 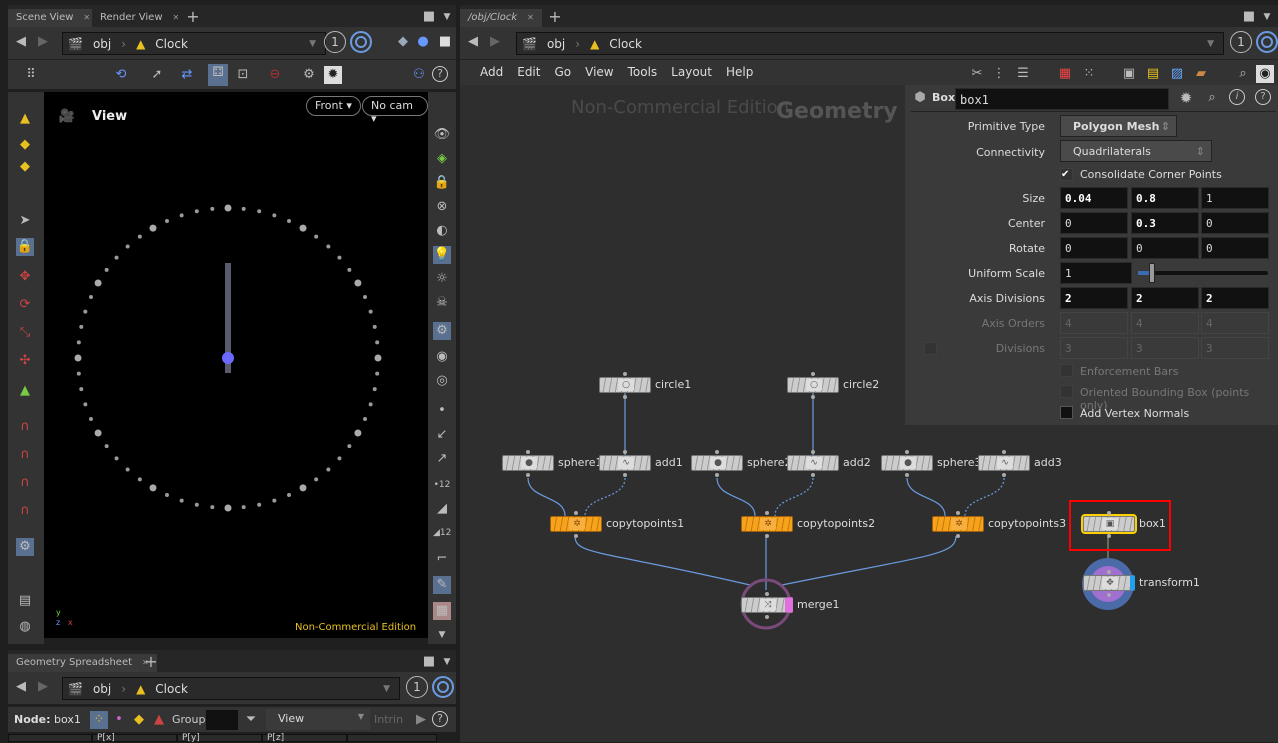 I want to click on node-type-label: Box, so click(x=944, y=97).